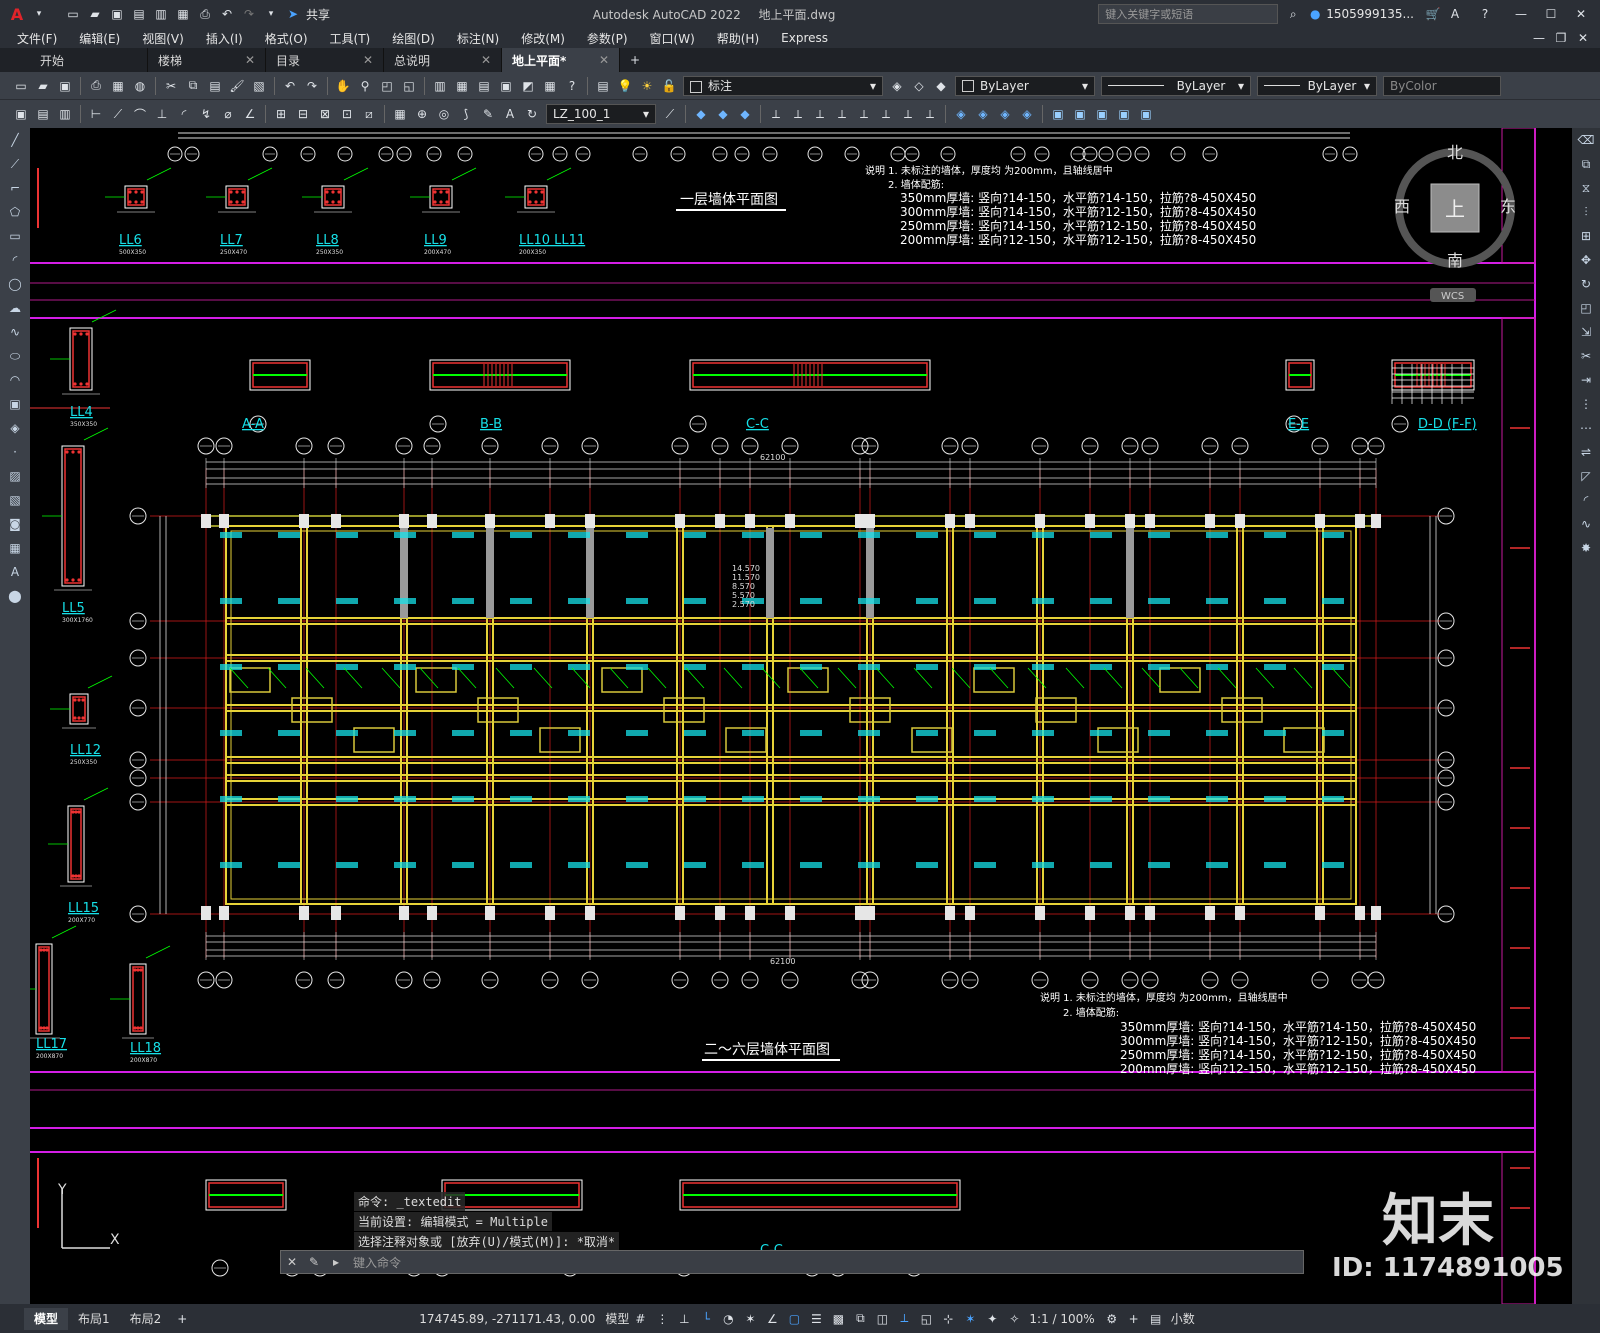 The image size is (1600, 1333). I want to click on menu-help: 帮助(H), so click(738, 38).